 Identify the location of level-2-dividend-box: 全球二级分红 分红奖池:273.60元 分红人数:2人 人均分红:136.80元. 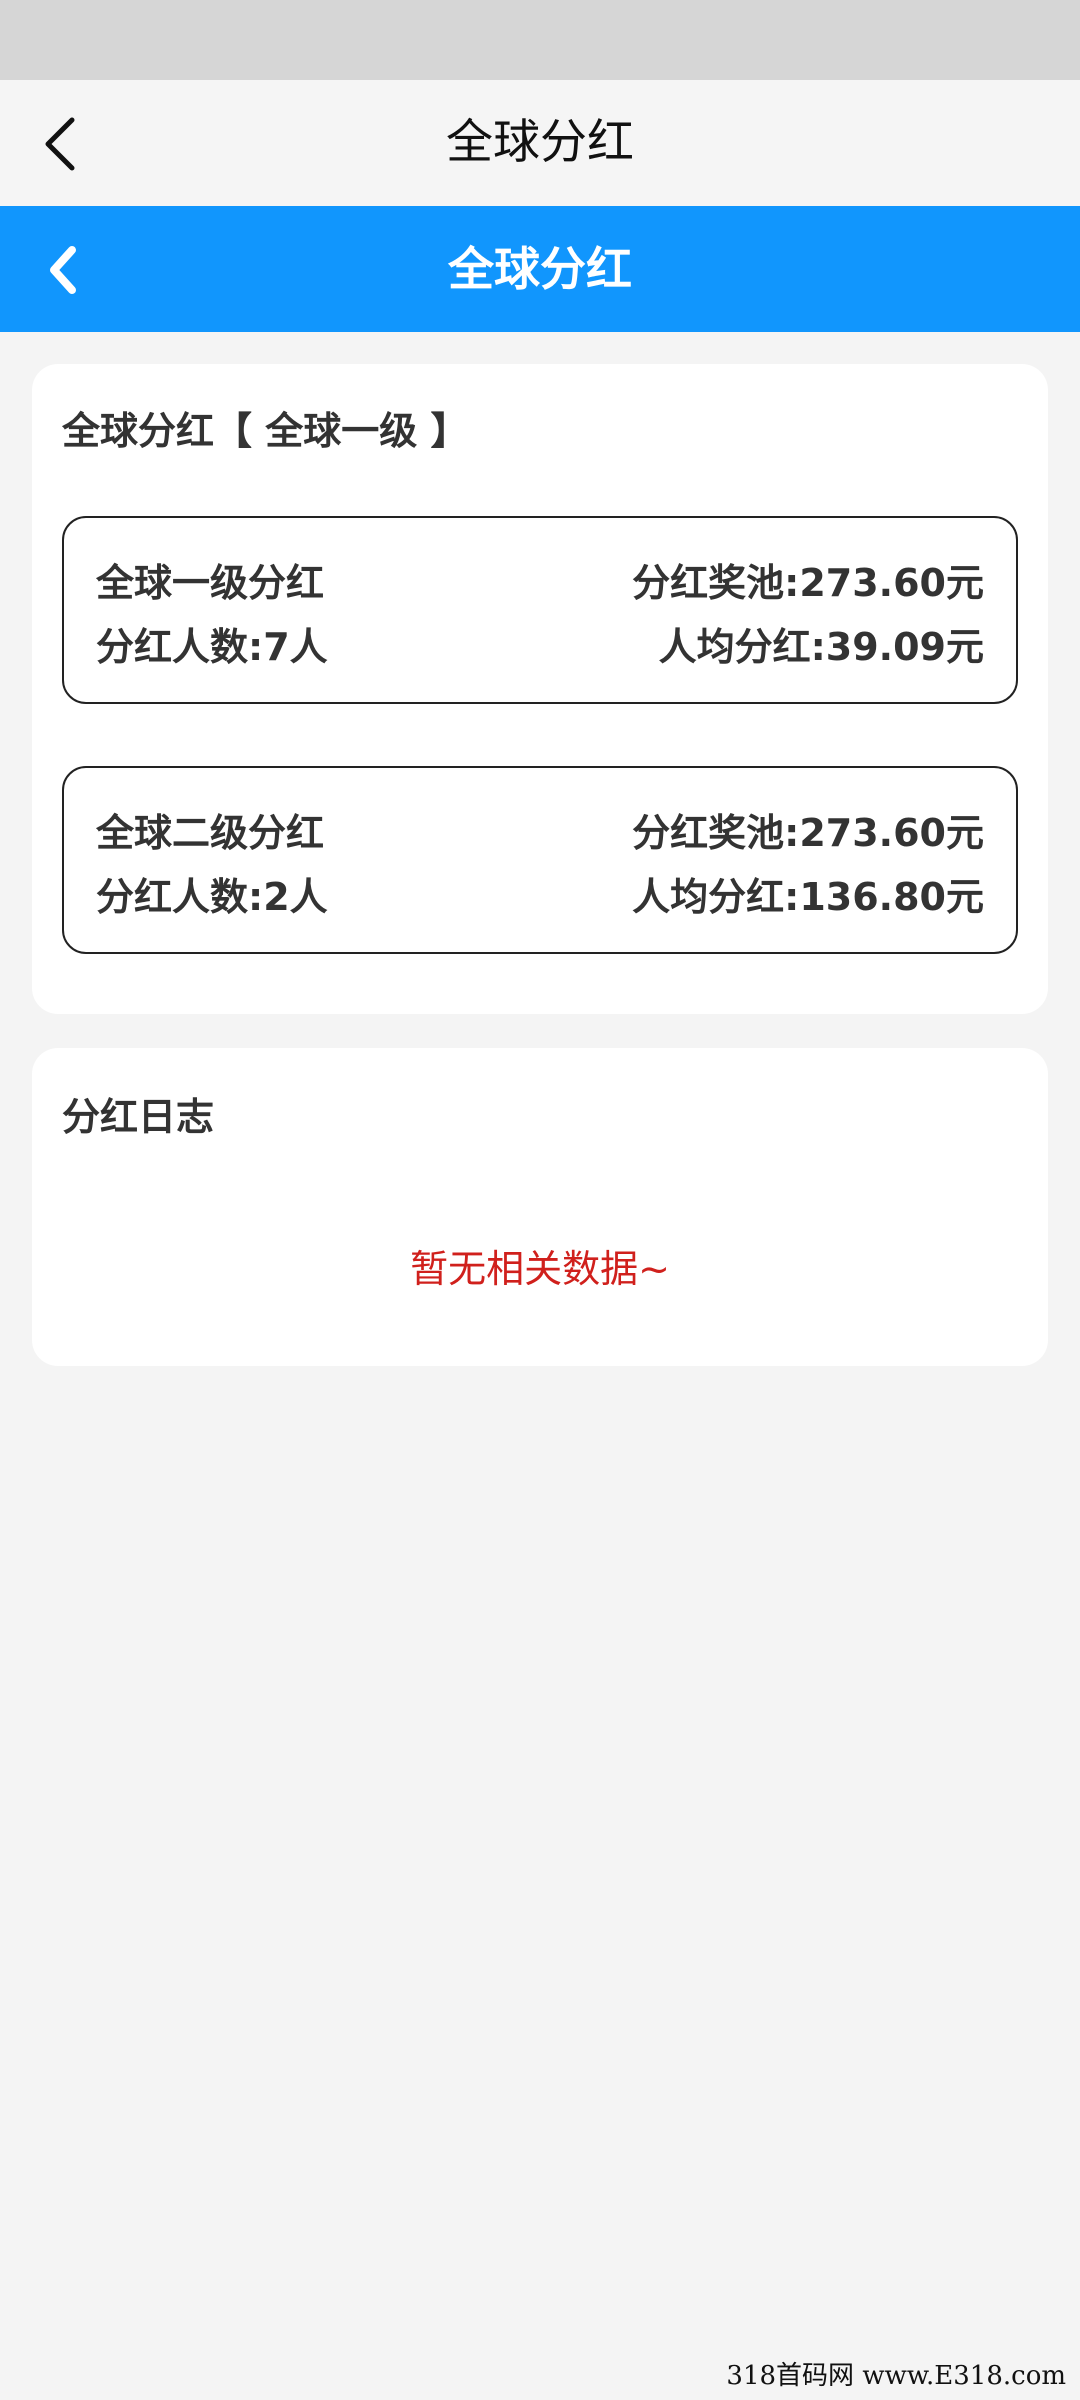
(540, 860).